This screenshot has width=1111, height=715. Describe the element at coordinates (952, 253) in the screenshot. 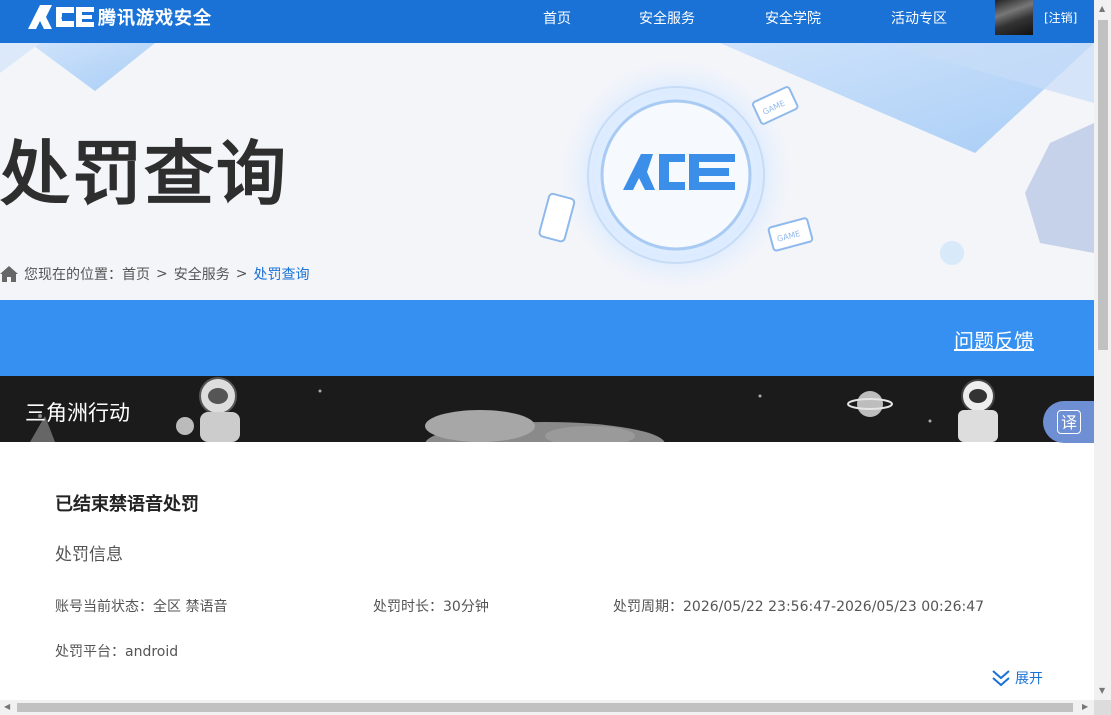

I see `decor-bubble` at that location.